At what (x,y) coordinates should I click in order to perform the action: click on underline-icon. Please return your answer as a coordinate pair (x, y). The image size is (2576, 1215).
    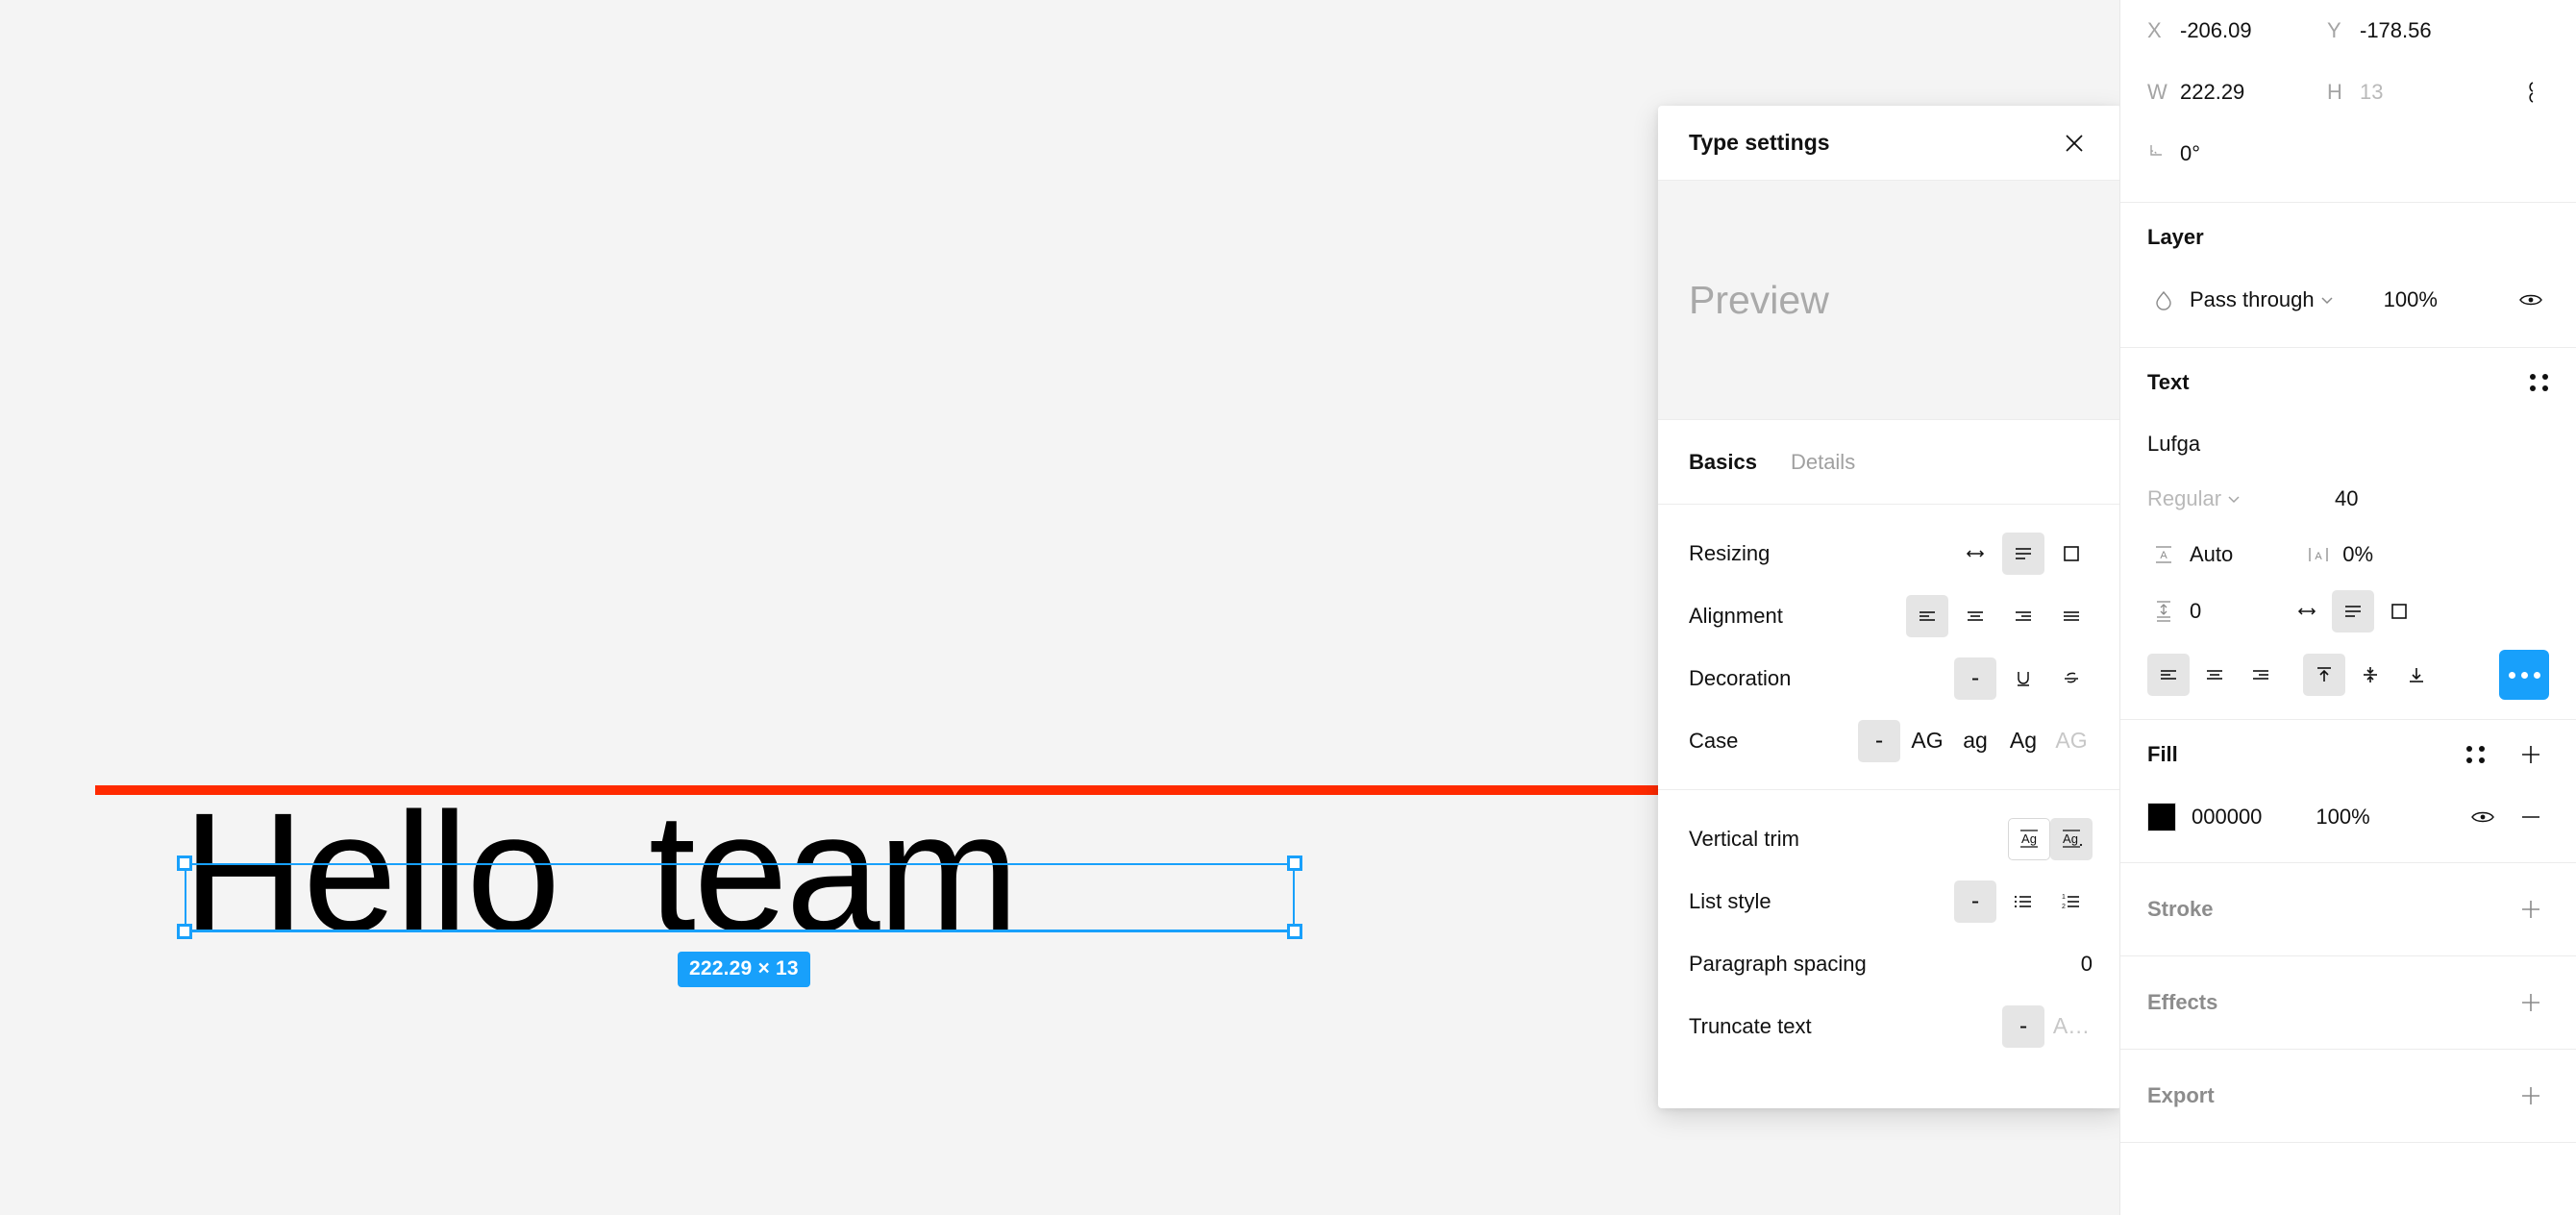
    Looking at the image, I should click on (2023, 678).